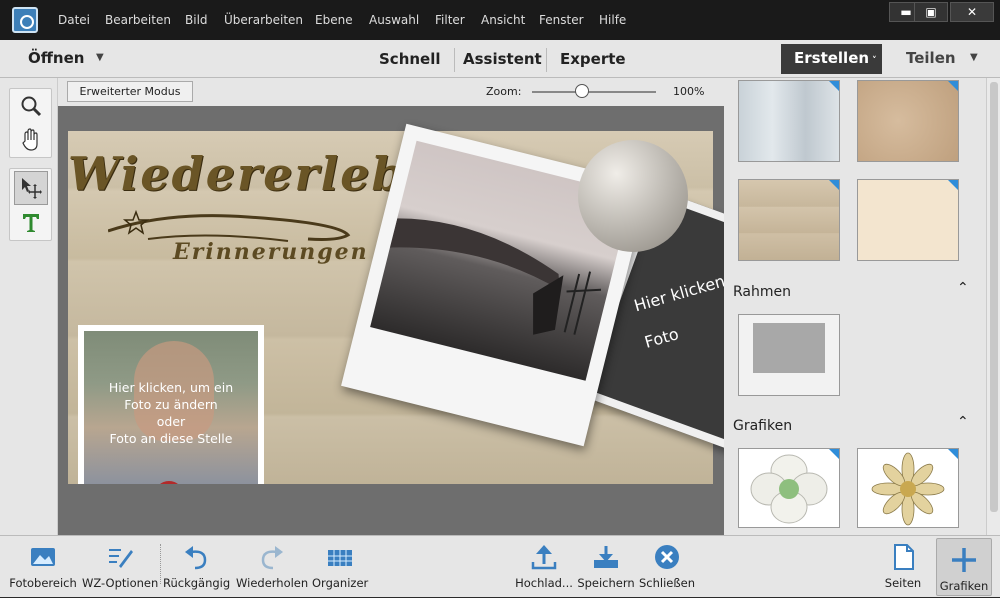 The height and width of the screenshot is (598, 1000). What do you see at coordinates (667, 583) in the screenshot?
I see `close-label: Schließen` at bounding box center [667, 583].